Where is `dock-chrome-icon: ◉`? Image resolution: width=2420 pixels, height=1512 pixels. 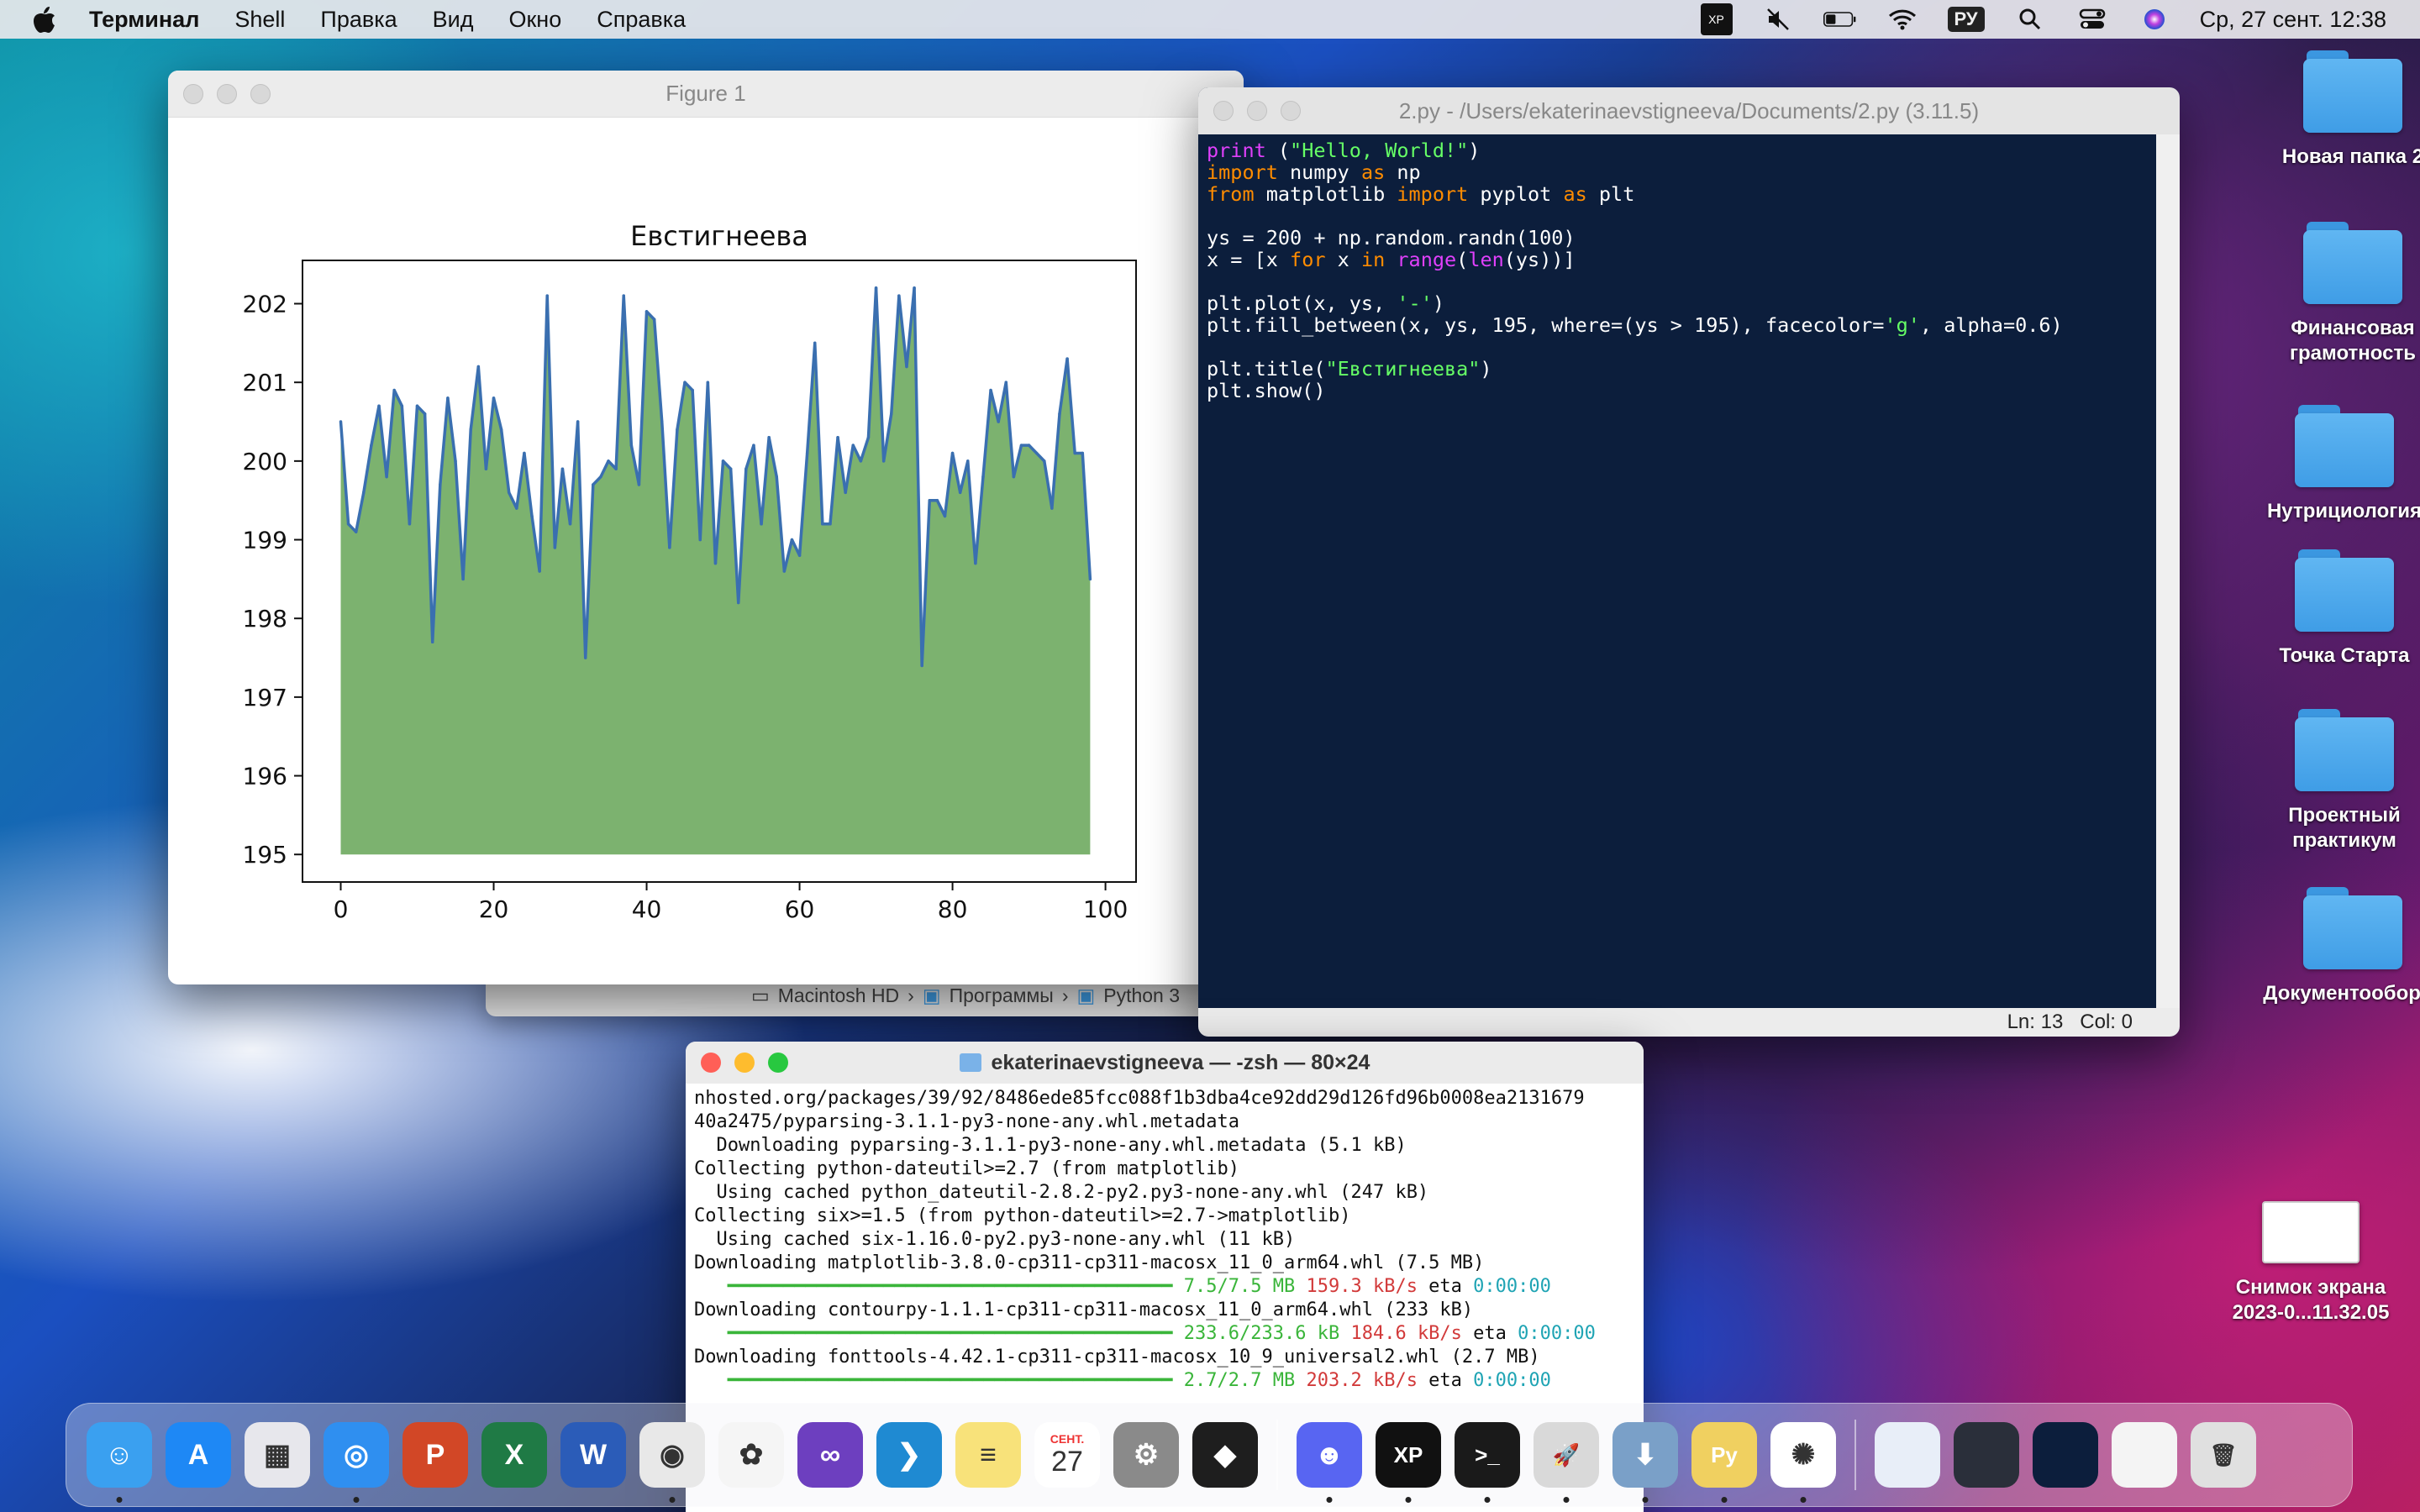
dock-chrome-icon: ◉ is located at coordinates (672, 1462).